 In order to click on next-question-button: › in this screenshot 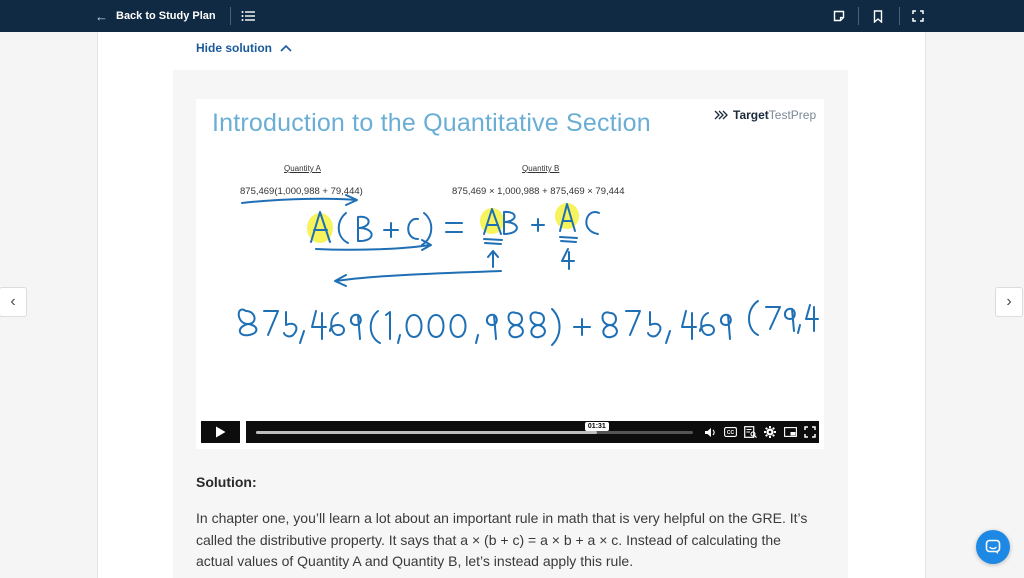, I will do `click(1009, 302)`.